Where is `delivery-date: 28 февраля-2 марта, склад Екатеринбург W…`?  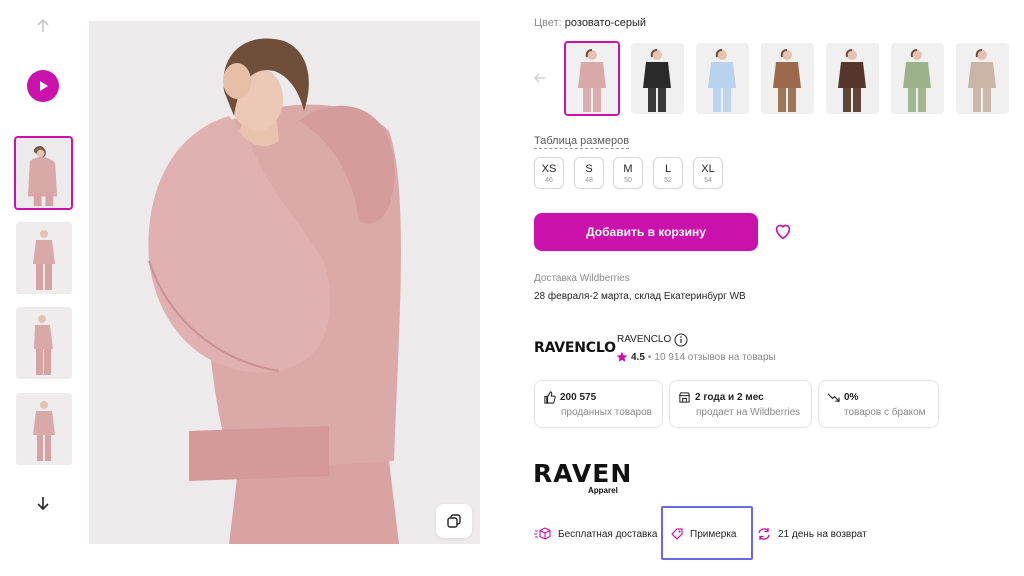
delivery-date: 28 февраля-2 марта, склад Екатеринбург W… is located at coordinates (640, 296).